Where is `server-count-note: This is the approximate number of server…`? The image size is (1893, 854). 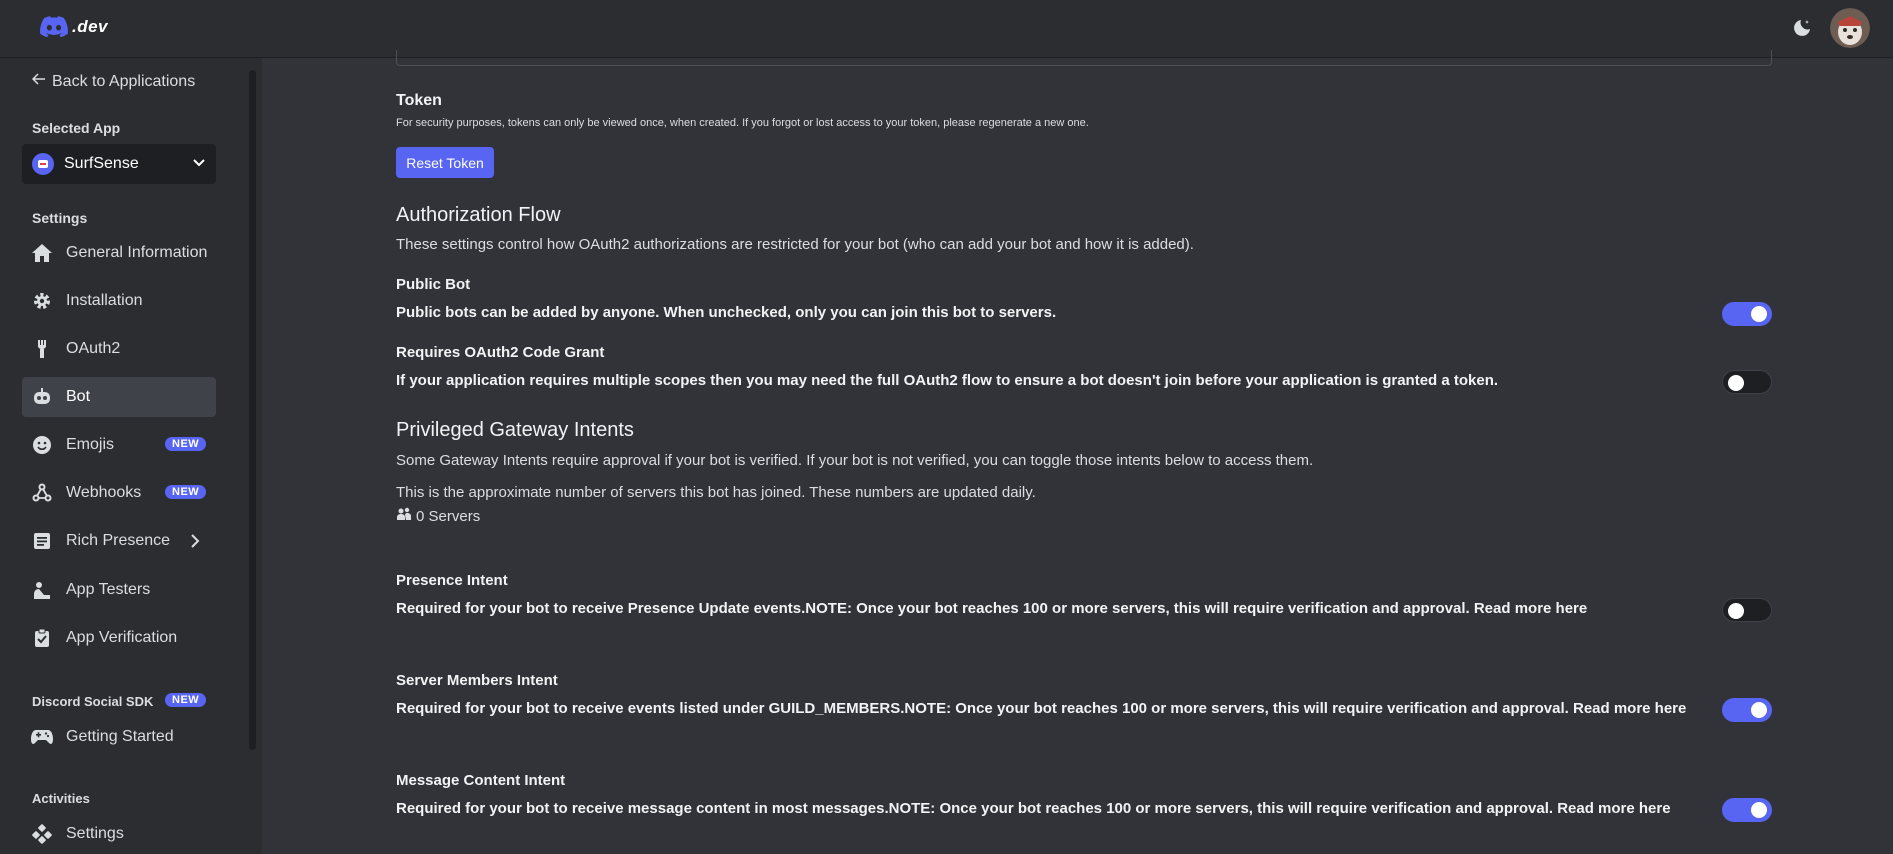 server-count-note: This is the approximate number of server… is located at coordinates (716, 492).